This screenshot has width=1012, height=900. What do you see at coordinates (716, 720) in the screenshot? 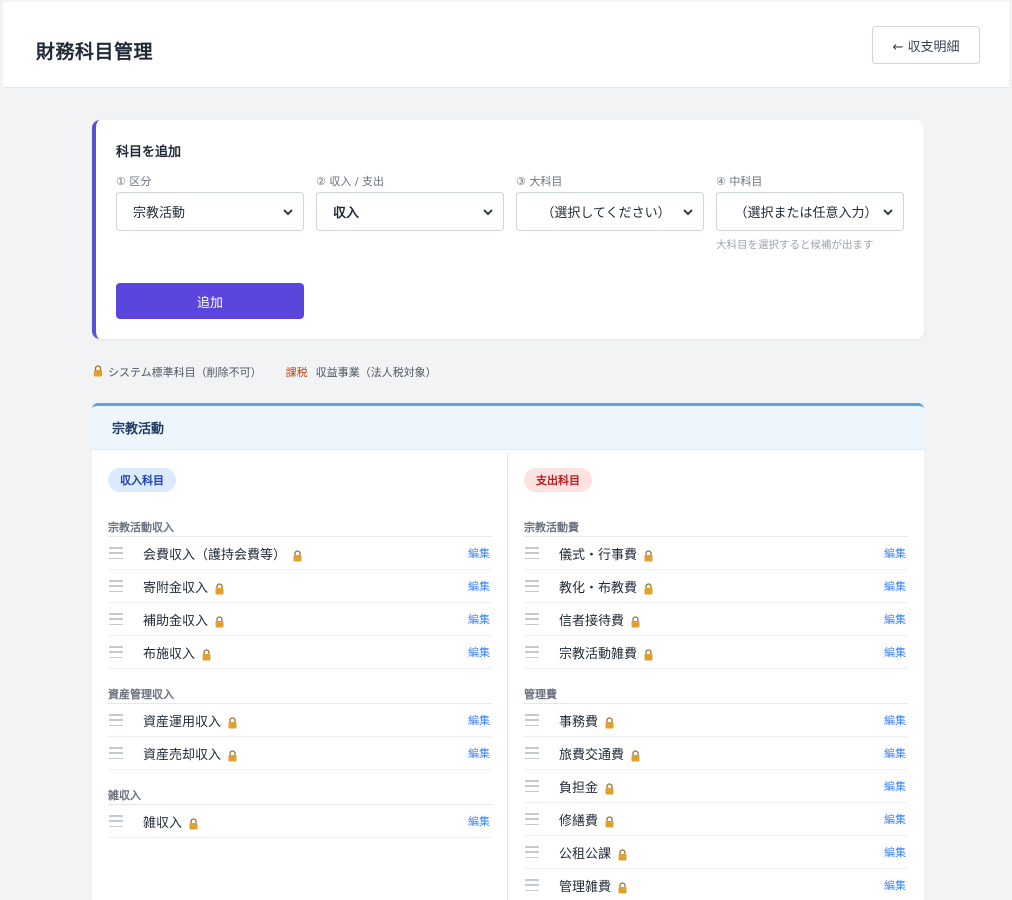
I see `account-row: 事務費 編集` at bounding box center [716, 720].